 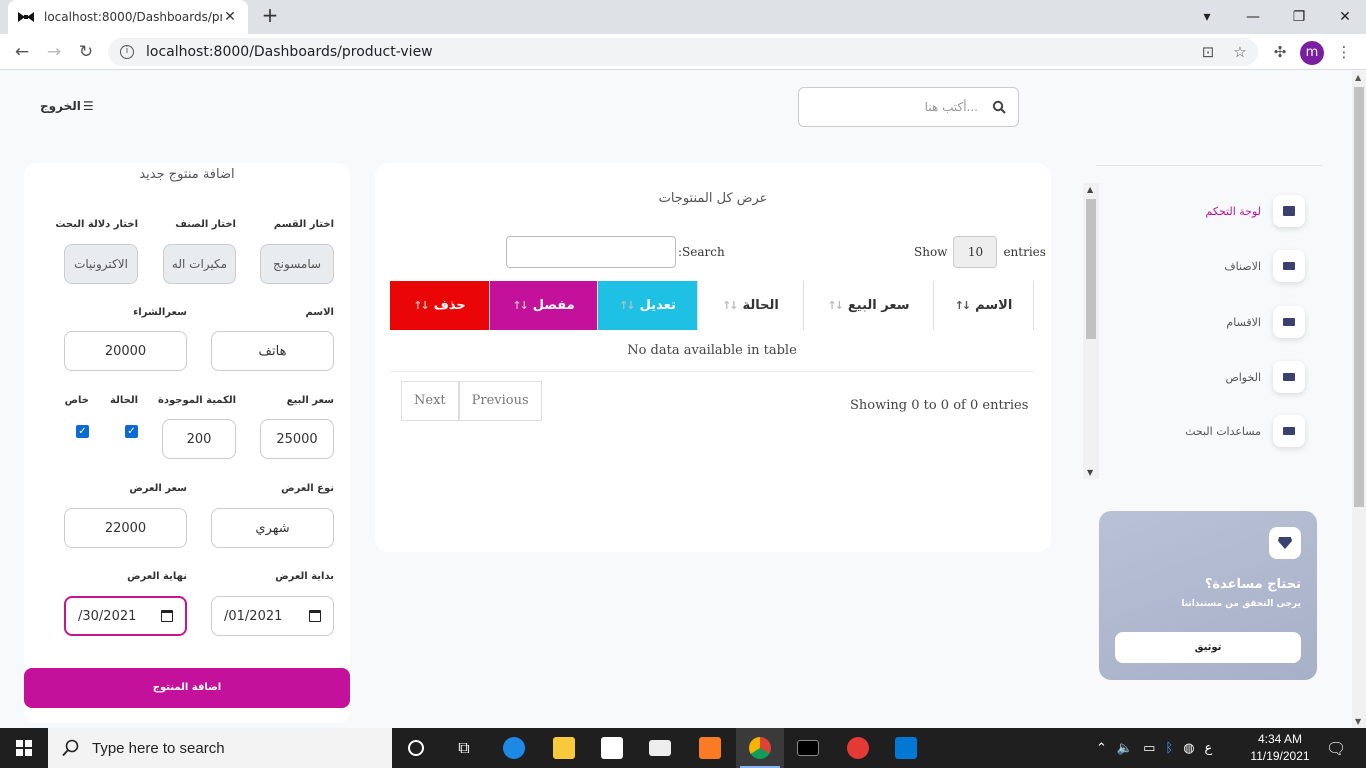 I want to click on sidebar-item-search-helpers: مساعدات البحث, so click(x=1212, y=431).